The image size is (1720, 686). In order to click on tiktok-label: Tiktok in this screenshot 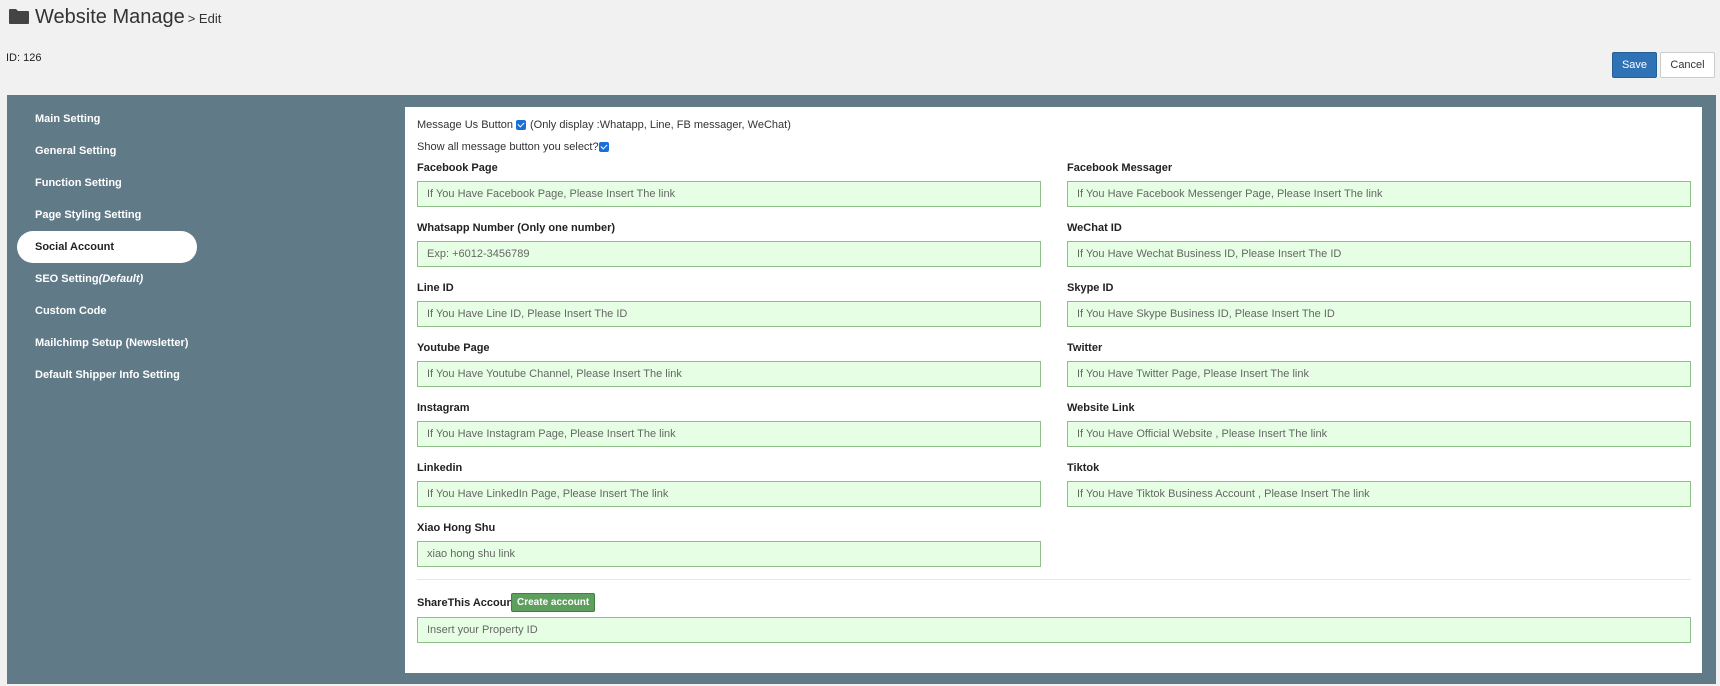, I will do `click(1083, 468)`.